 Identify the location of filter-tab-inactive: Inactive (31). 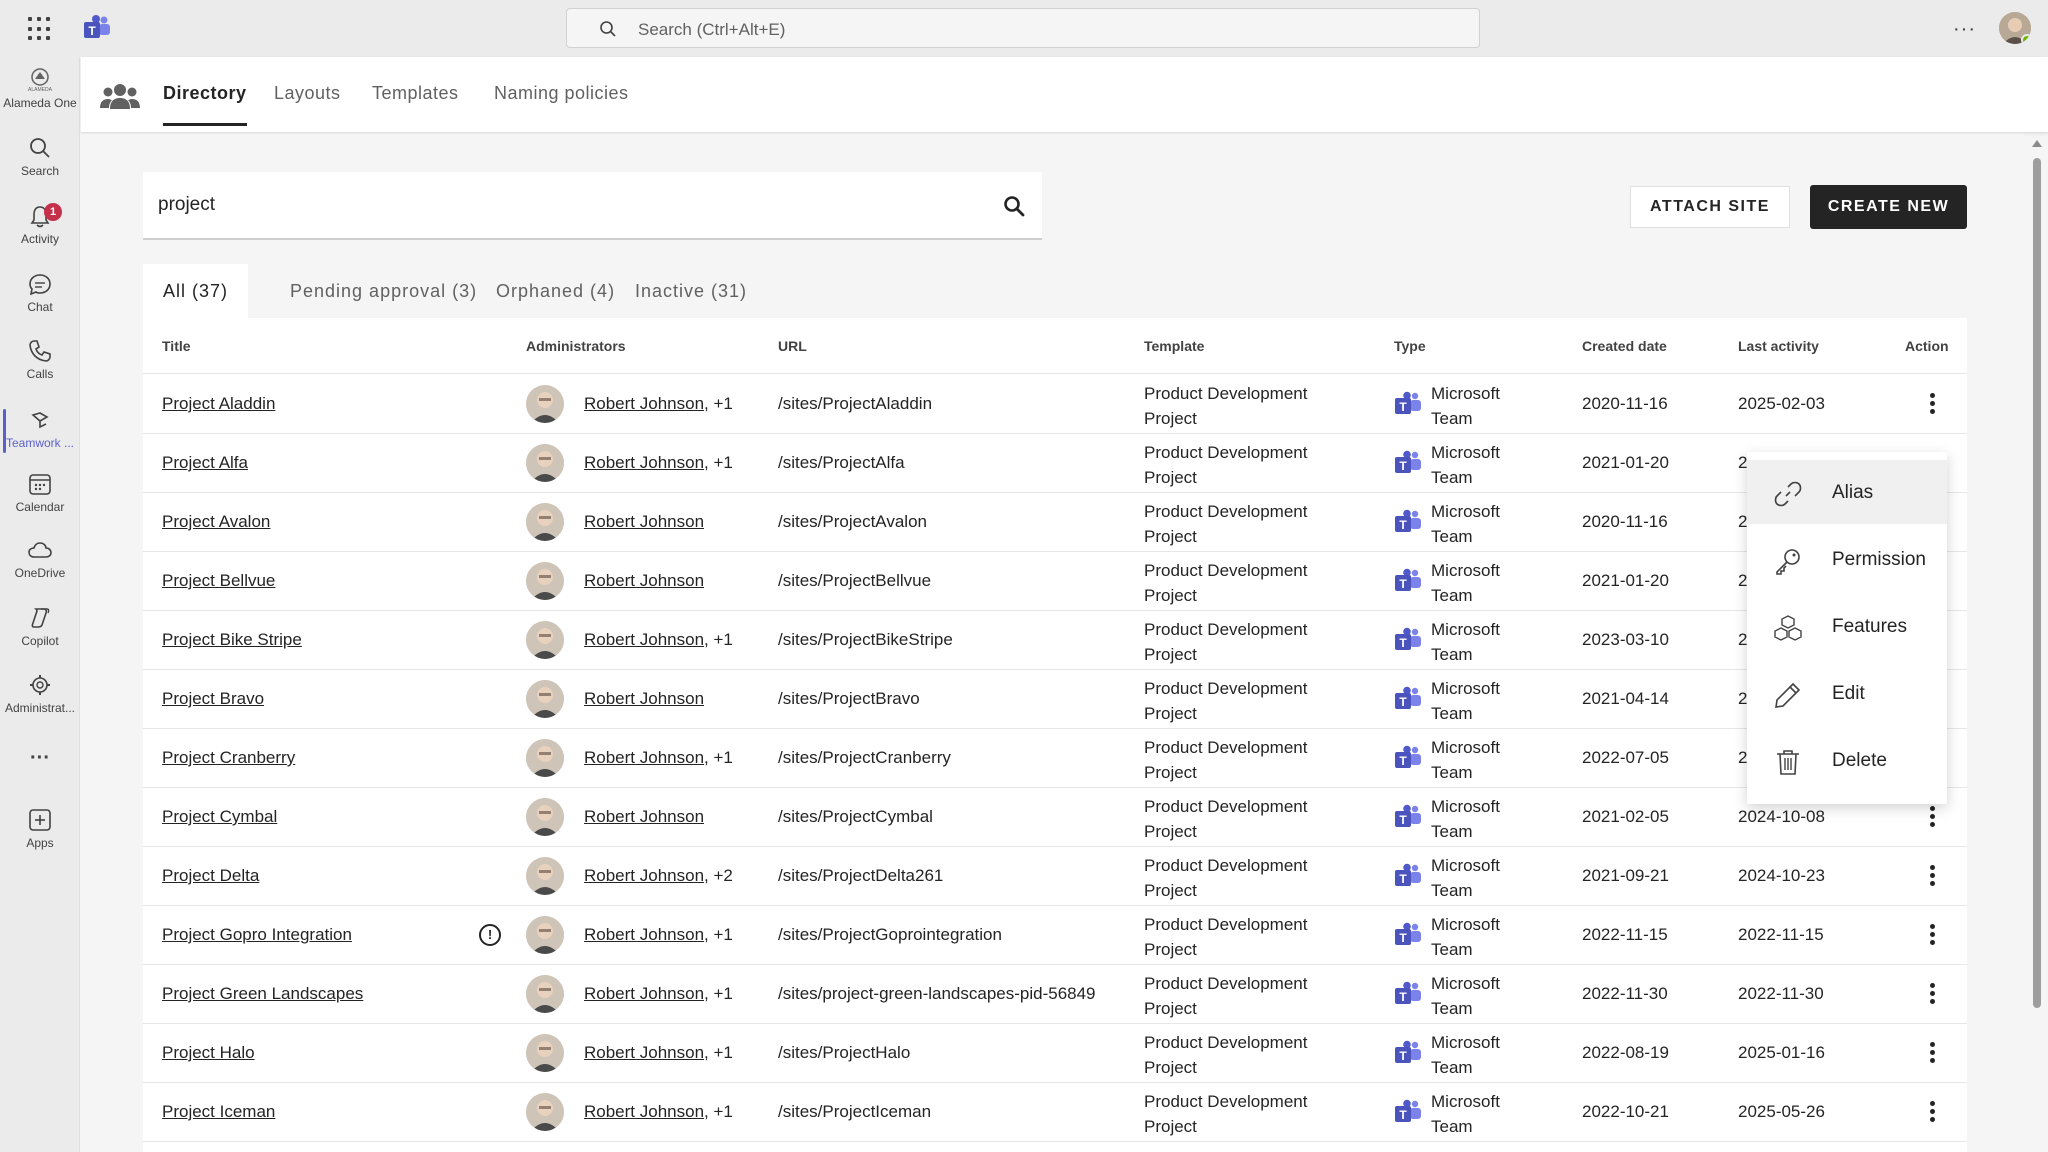
(691, 291).